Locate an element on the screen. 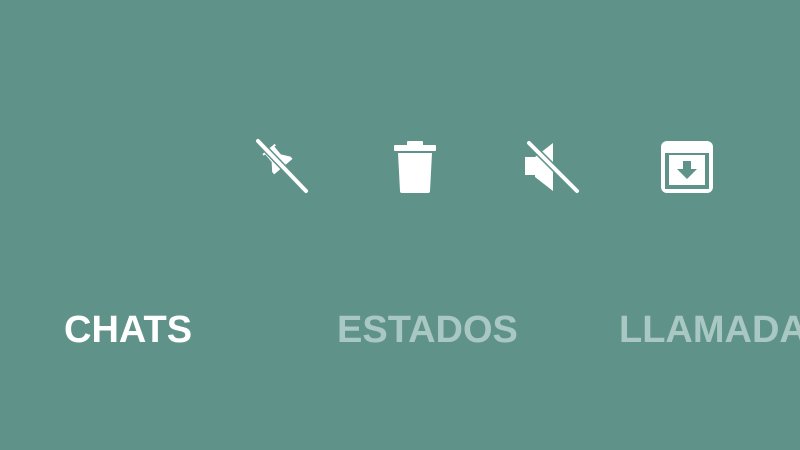 This screenshot has height=450, width=800. unmute-icon is located at coordinates (551, 167).